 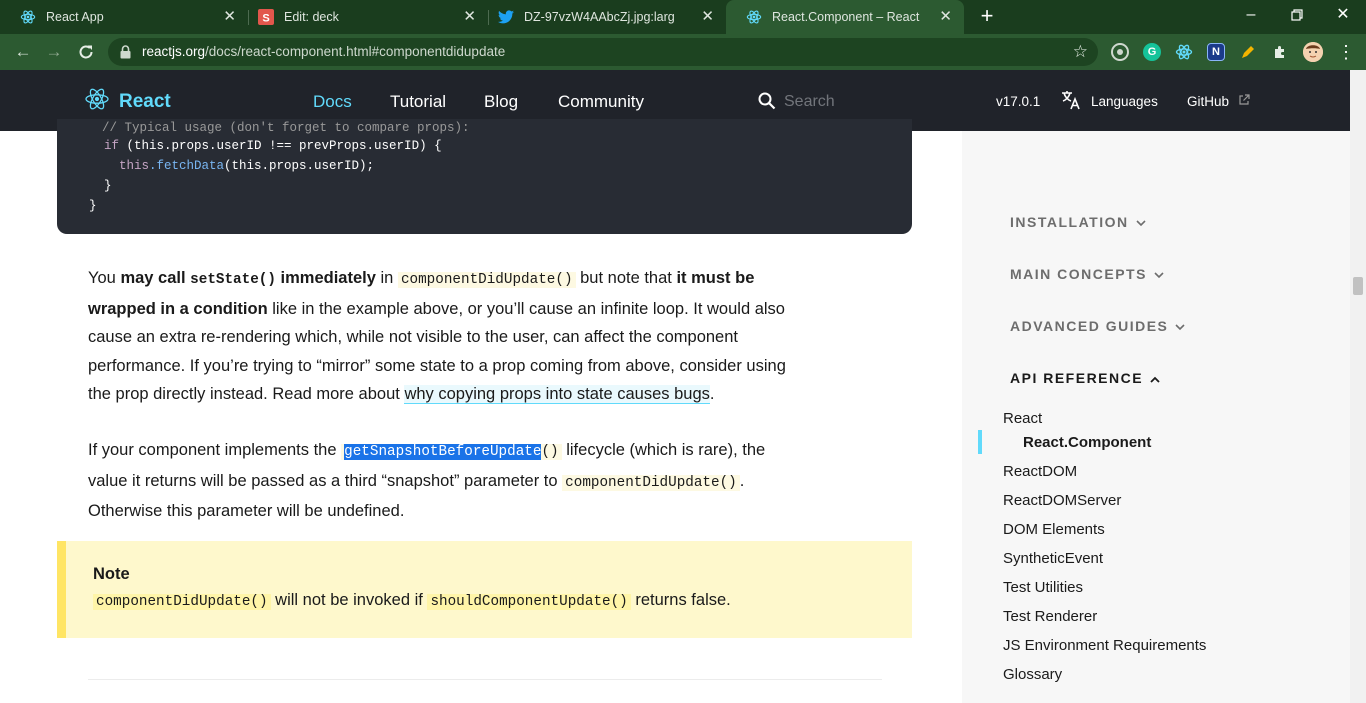 What do you see at coordinates (75, 17) in the screenshot?
I see `tab-title: React App` at bounding box center [75, 17].